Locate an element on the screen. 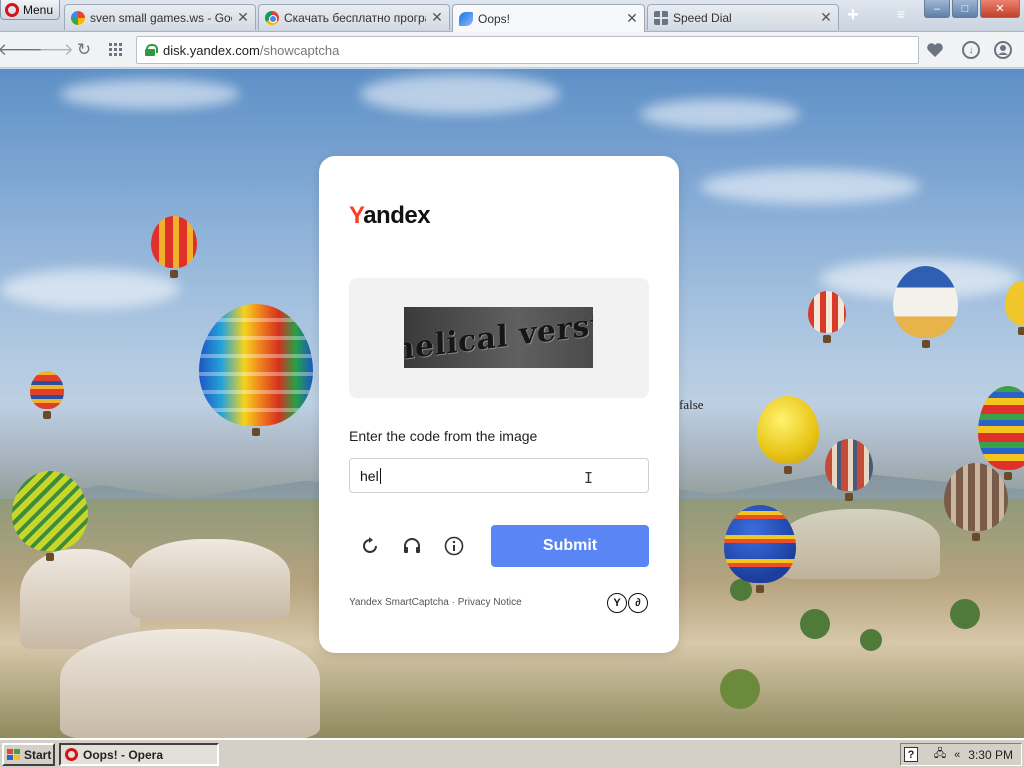 The image size is (1024, 768). yandex-logo: Yandex is located at coordinates (390, 216).